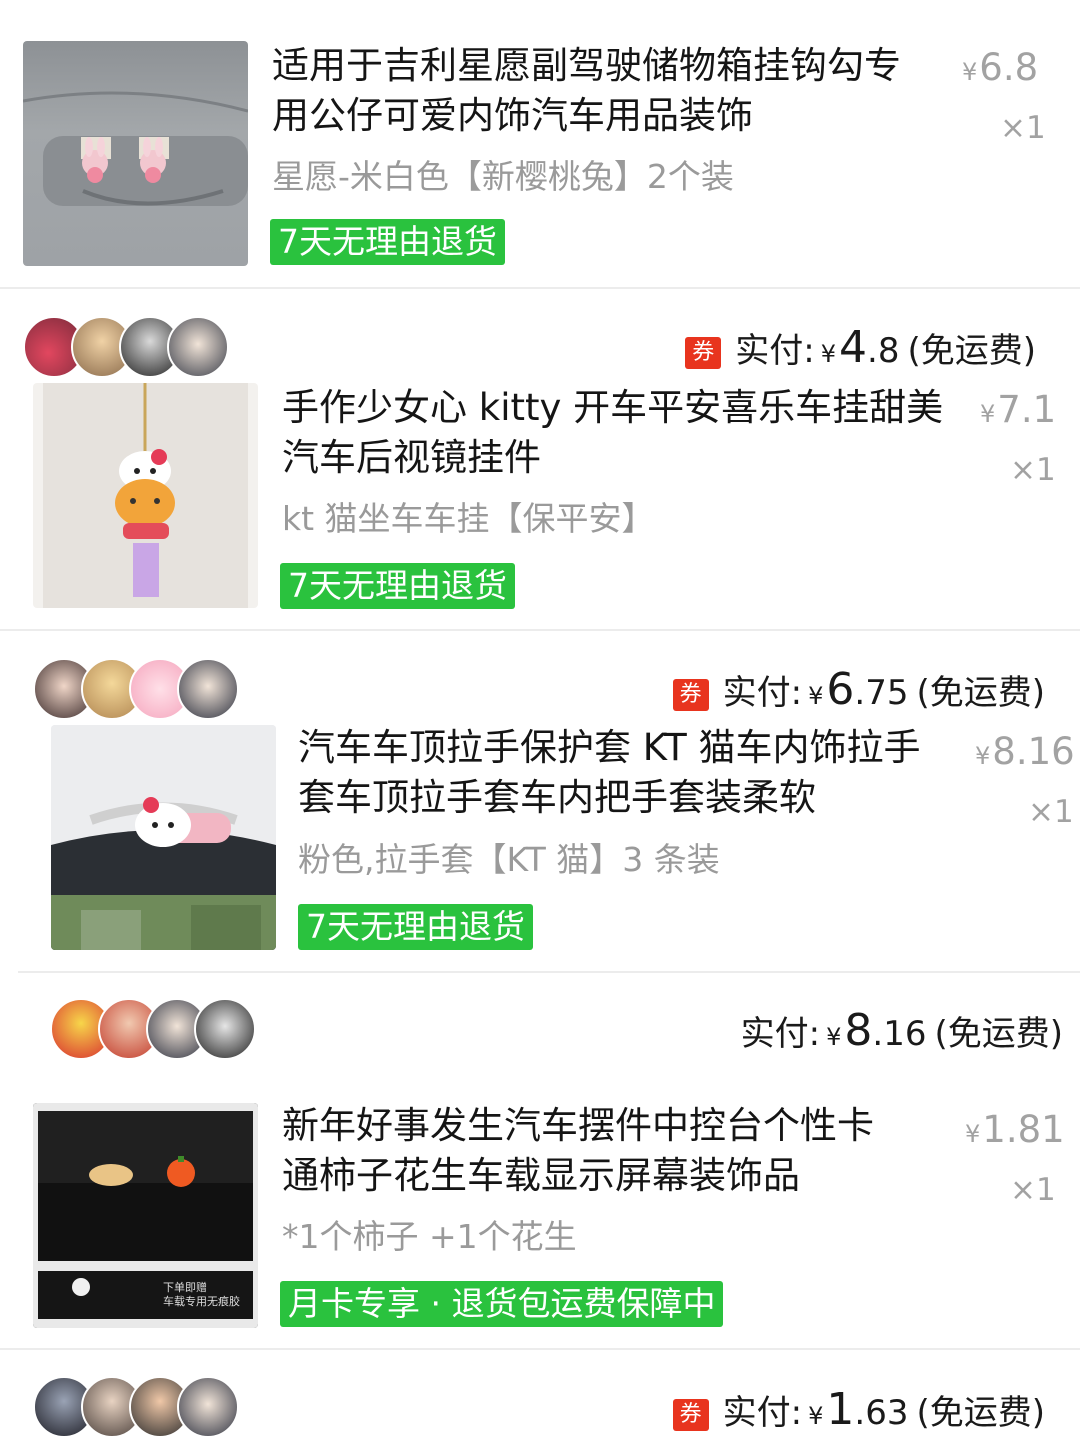  I want to click on unit-price: ¥8.16, so click(1025, 751).